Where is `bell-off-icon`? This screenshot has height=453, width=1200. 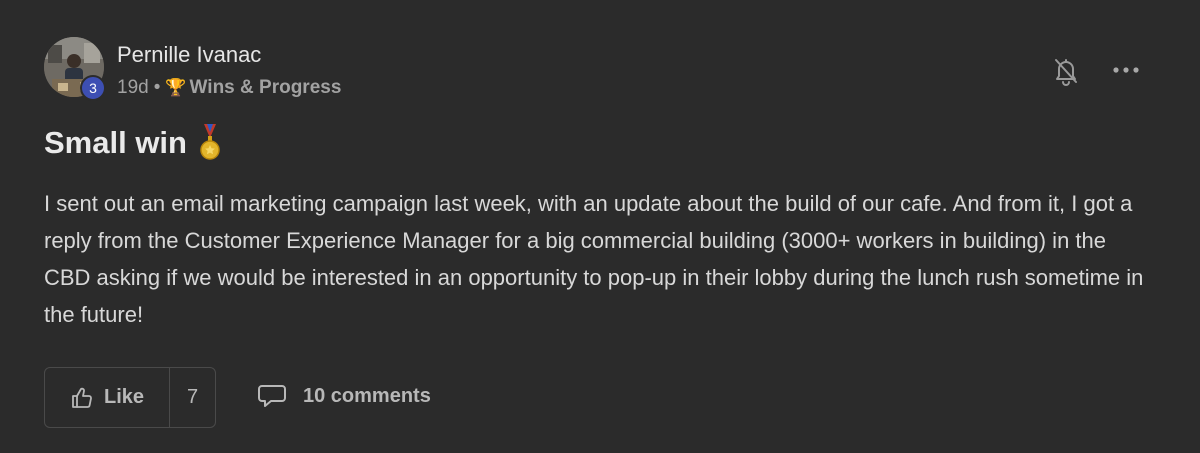
bell-off-icon is located at coordinates (1066, 71).